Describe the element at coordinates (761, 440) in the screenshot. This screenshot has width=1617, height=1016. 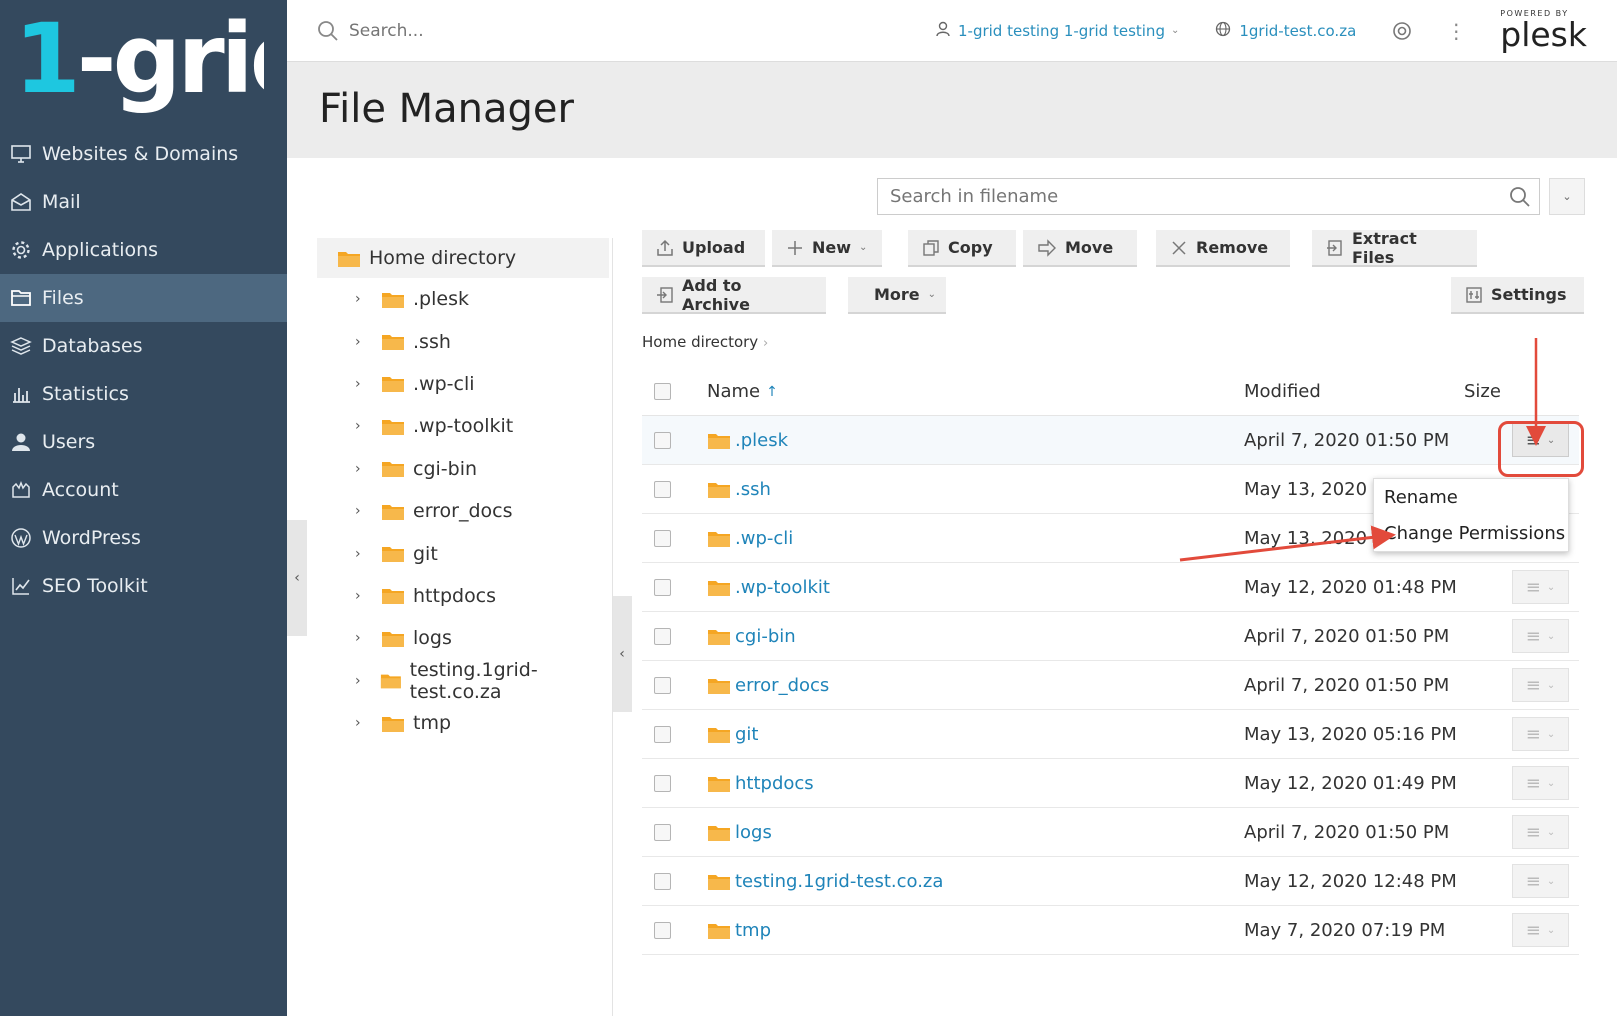
I see `file-name-link: .plesk` at that location.